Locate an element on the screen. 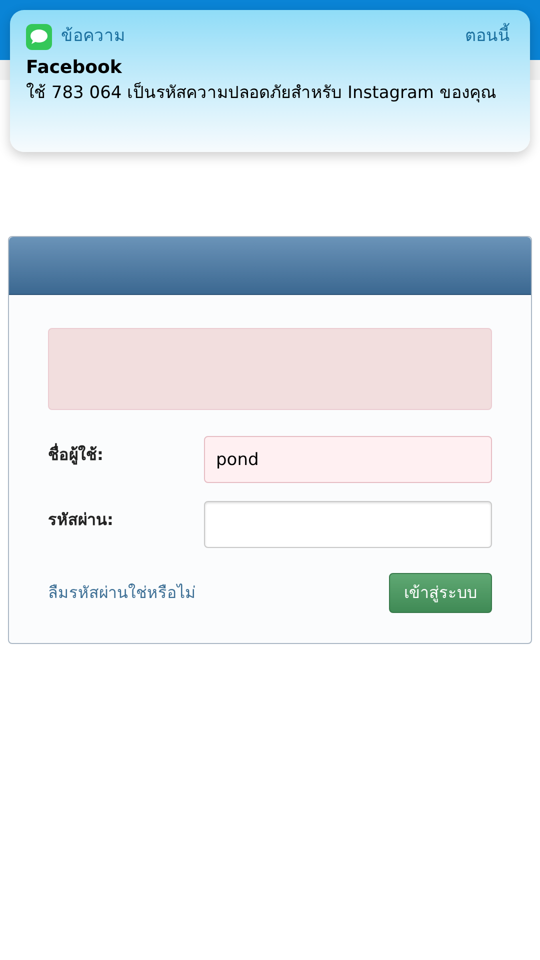  login-button: เข้าสู่ระบบ is located at coordinates (440, 593).